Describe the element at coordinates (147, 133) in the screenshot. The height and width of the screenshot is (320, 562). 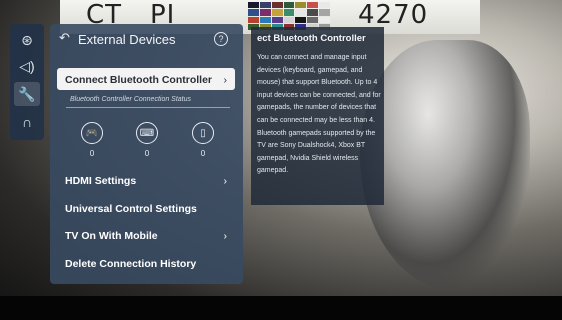
I see `keyboard-icon: ⌨` at that location.